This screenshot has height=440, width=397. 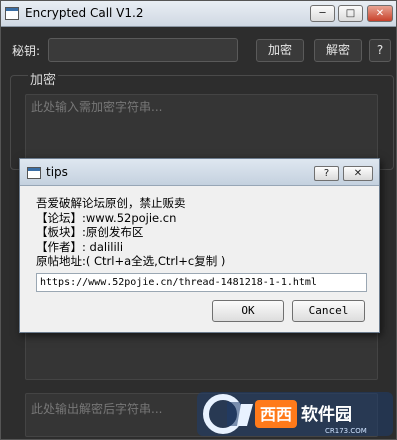 I want to click on svg-text: 软件园, so click(x=326, y=414).